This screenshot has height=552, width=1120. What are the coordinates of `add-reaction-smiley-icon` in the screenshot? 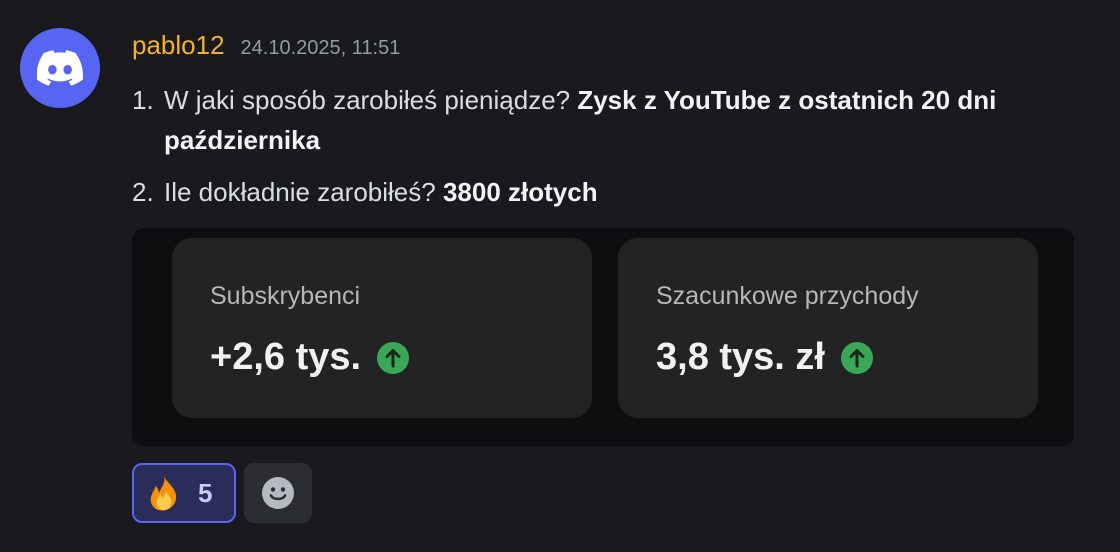 It's located at (278, 493).